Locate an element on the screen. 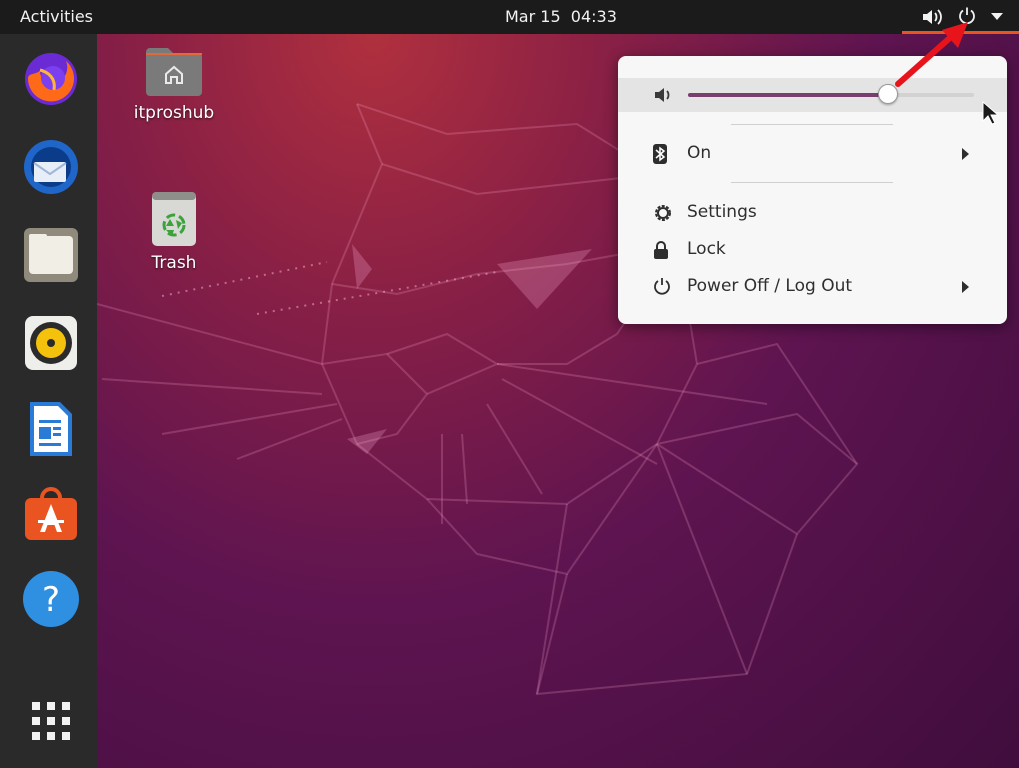  activities-button: Activities is located at coordinates (56, 16).